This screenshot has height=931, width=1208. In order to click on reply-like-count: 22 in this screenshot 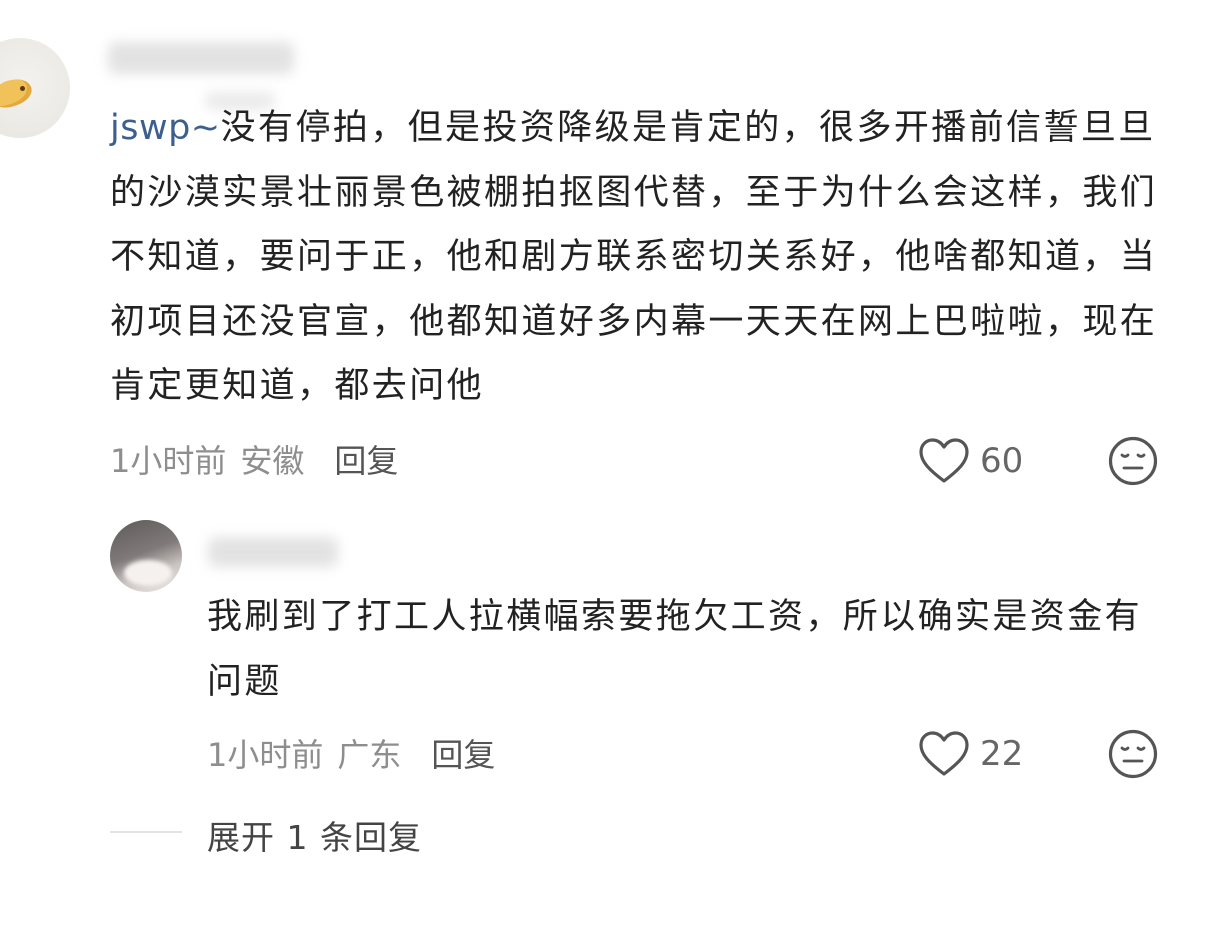, I will do `click(1002, 754)`.